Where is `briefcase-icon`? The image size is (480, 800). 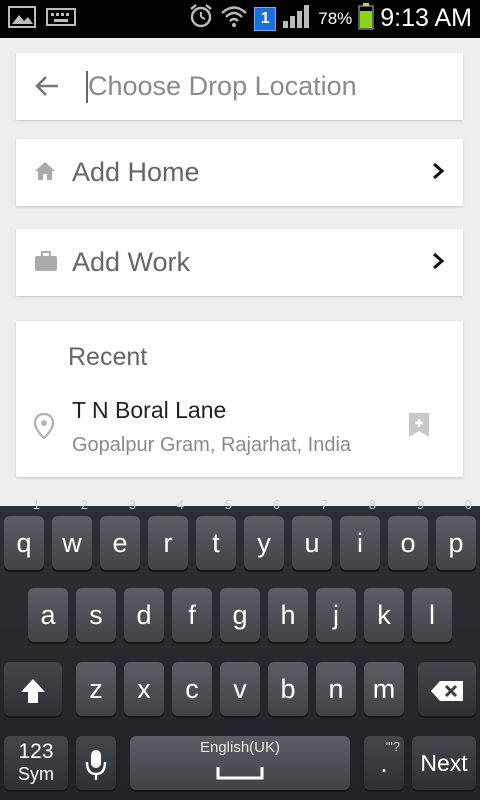 briefcase-icon is located at coordinates (46, 263).